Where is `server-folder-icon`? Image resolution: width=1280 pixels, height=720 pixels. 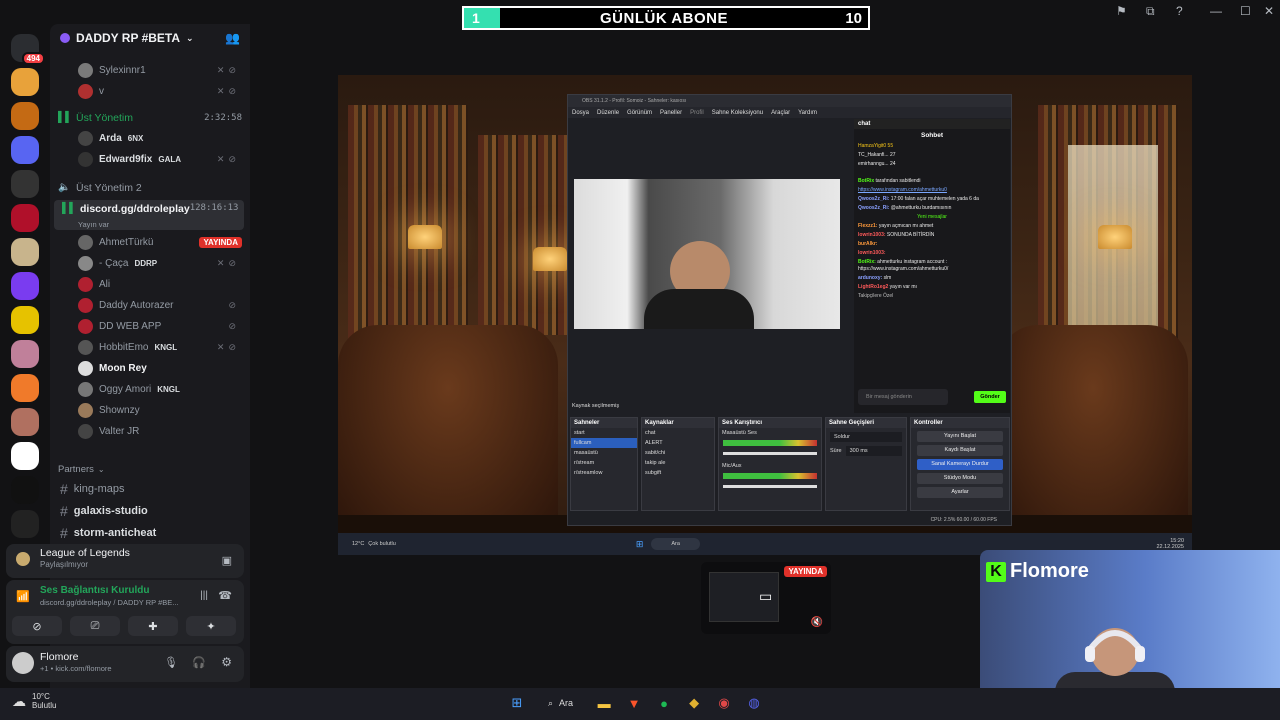
server-folder-icon is located at coordinates (25, 150).